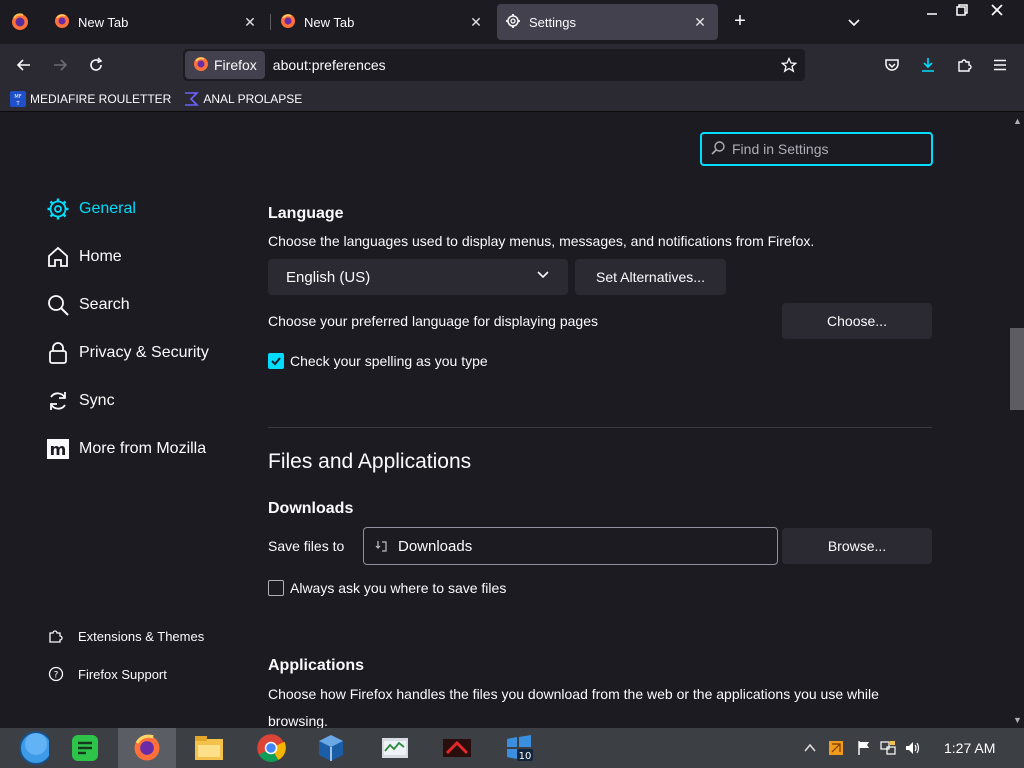 This screenshot has width=1024, height=768. Describe the element at coordinates (144, 352) in the screenshot. I see `category-label: Privacy & Security` at that location.